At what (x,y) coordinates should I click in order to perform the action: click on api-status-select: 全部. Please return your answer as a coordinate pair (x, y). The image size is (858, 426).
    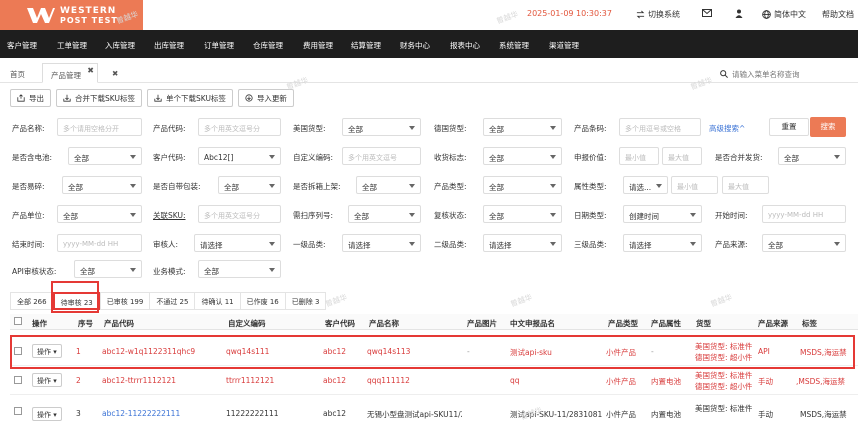
    Looking at the image, I should click on (108, 269).